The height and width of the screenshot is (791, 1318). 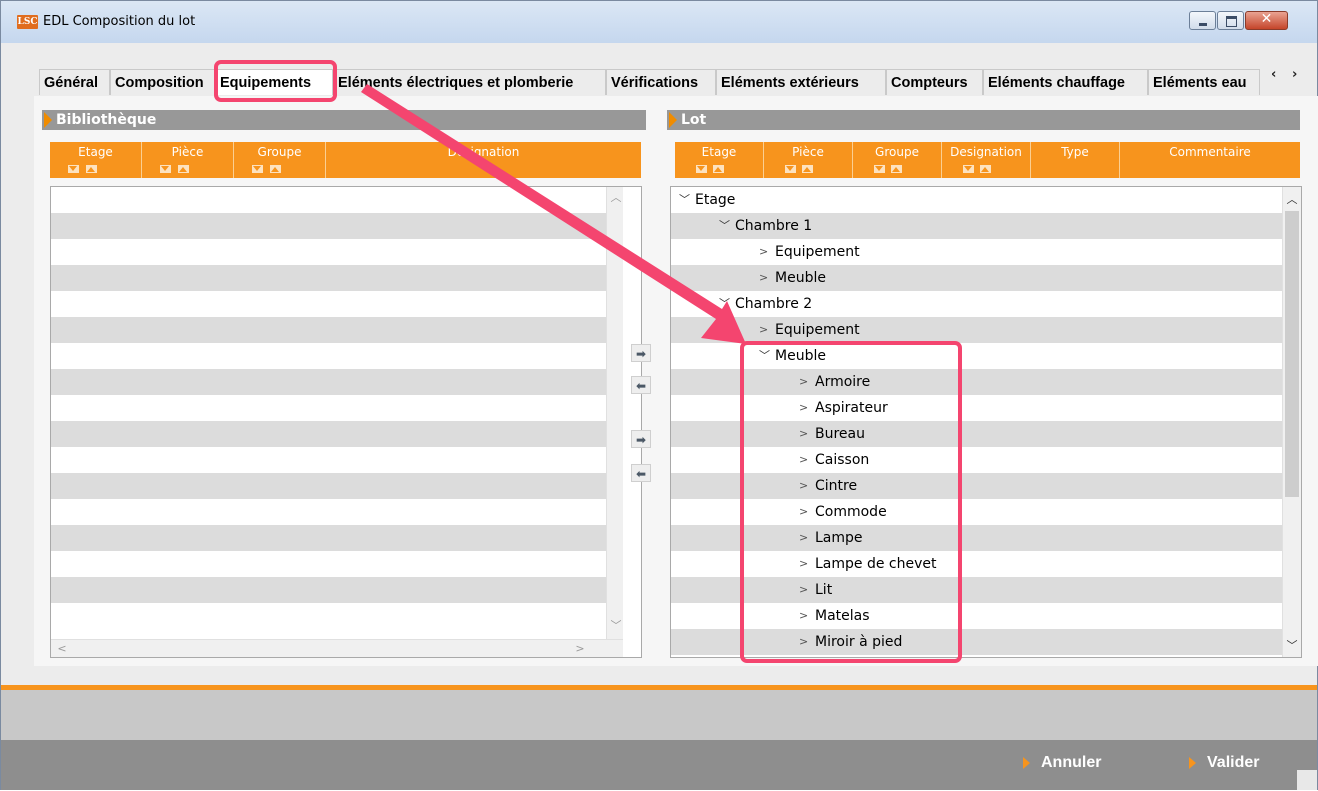 What do you see at coordinates (719, 160) in the screenshot?
I see `lot-col-etage: Etage` at bounding box center [719, 160].